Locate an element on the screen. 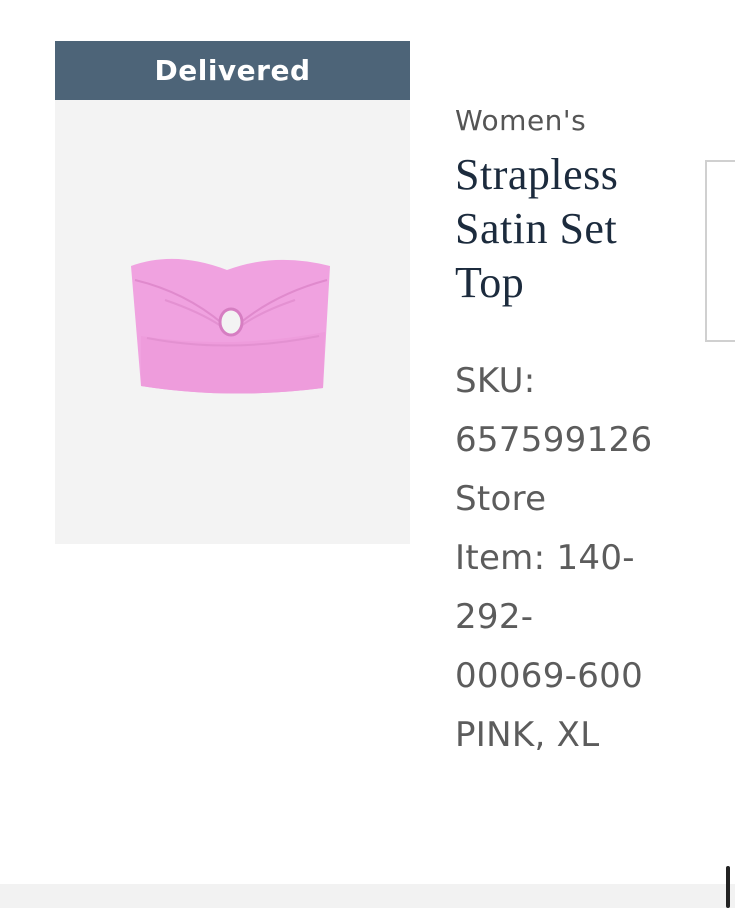  store-item-value-line: 00069-600 is located at coordinates (549, 676).